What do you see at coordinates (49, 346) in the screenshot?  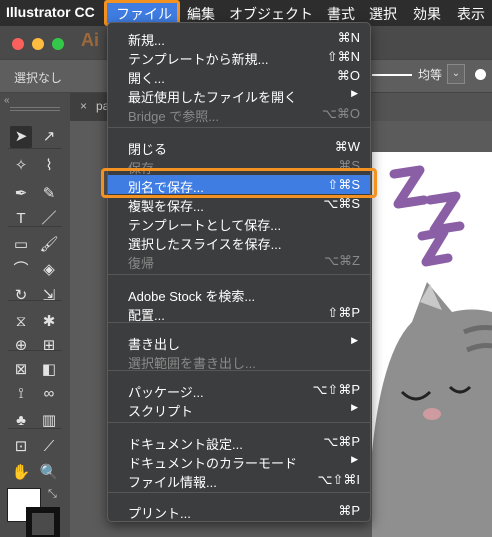 I see `perspective-grid-tool-icon: ⊞` at bounding box center [49, 346].